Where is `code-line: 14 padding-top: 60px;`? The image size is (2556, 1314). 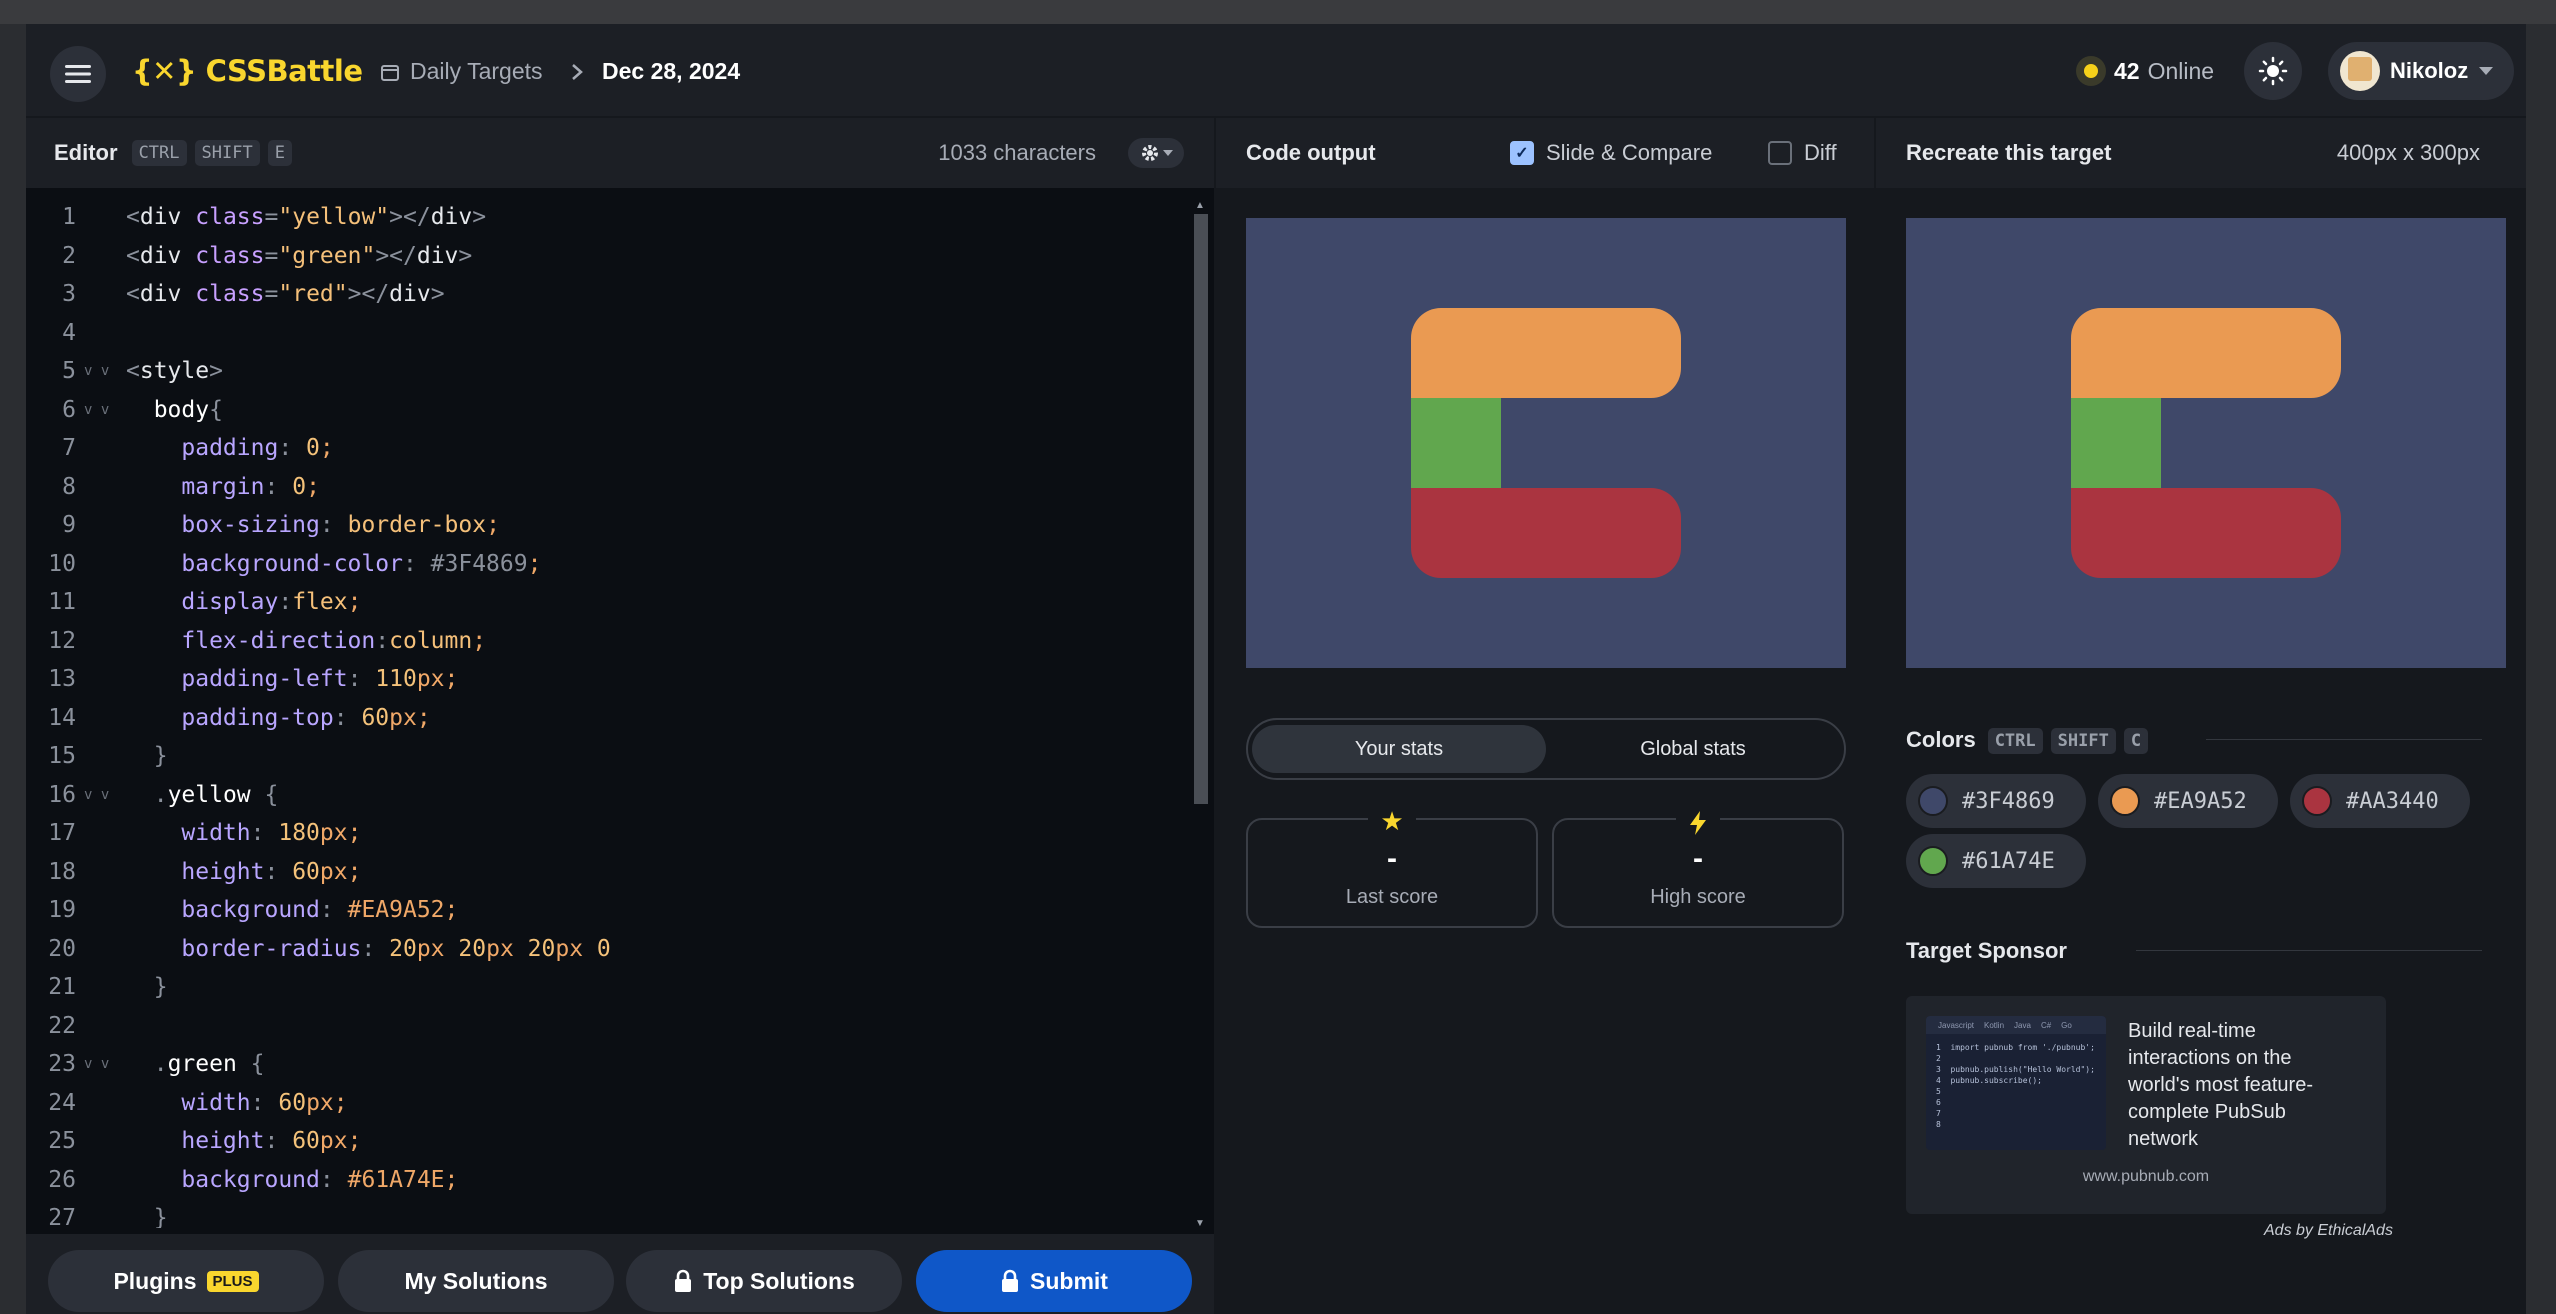
code-line: 14 padding-top: 60px; is located at coordinates (606, 718).